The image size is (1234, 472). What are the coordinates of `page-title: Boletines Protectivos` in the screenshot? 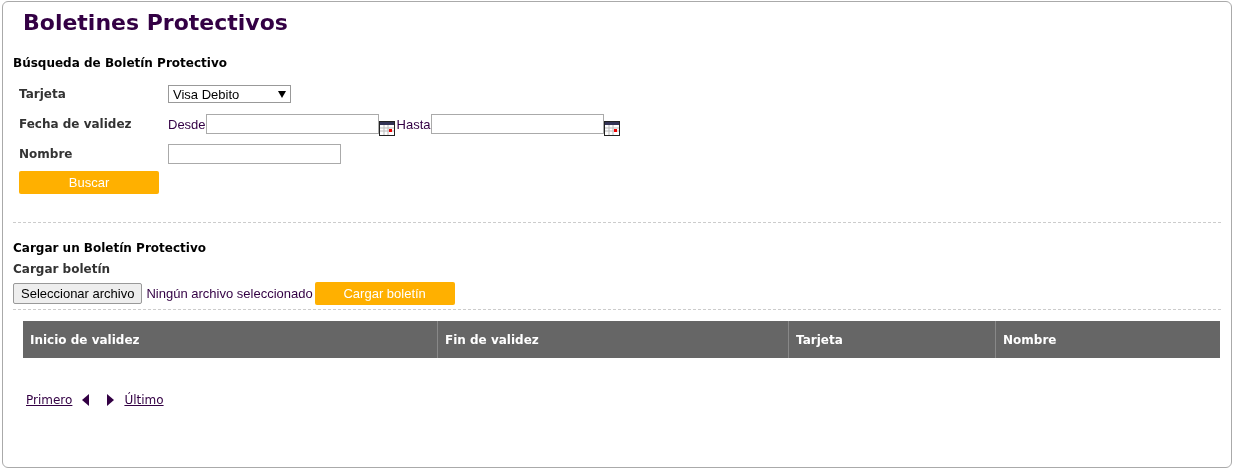 It's located at (156, 23).